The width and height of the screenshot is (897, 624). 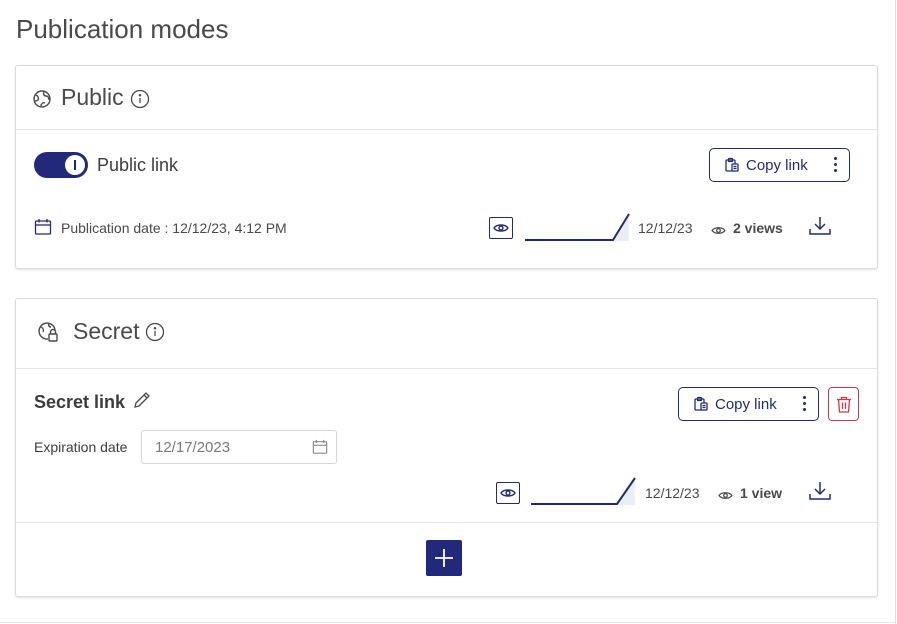 I want to click on add-secret-link-button, so click(x=444, y=558).